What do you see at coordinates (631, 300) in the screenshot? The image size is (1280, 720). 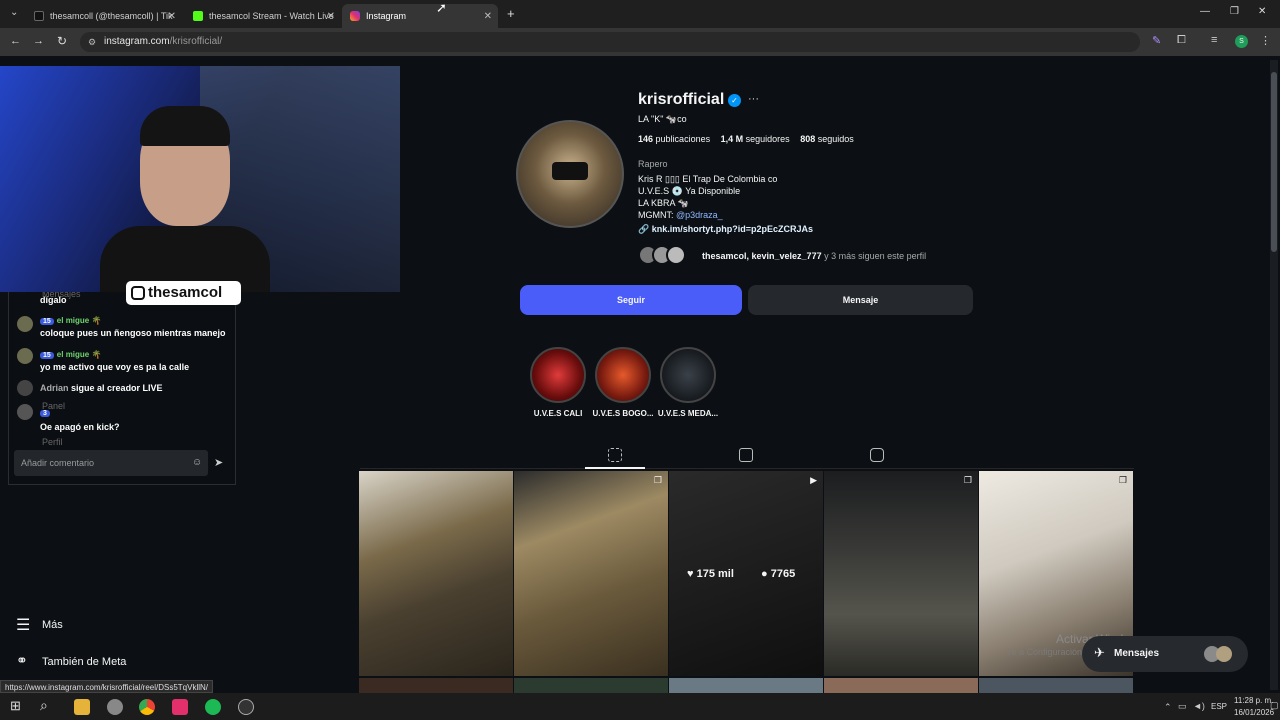 I see `follow-button: Seguir` at bounding box center [631, 300].